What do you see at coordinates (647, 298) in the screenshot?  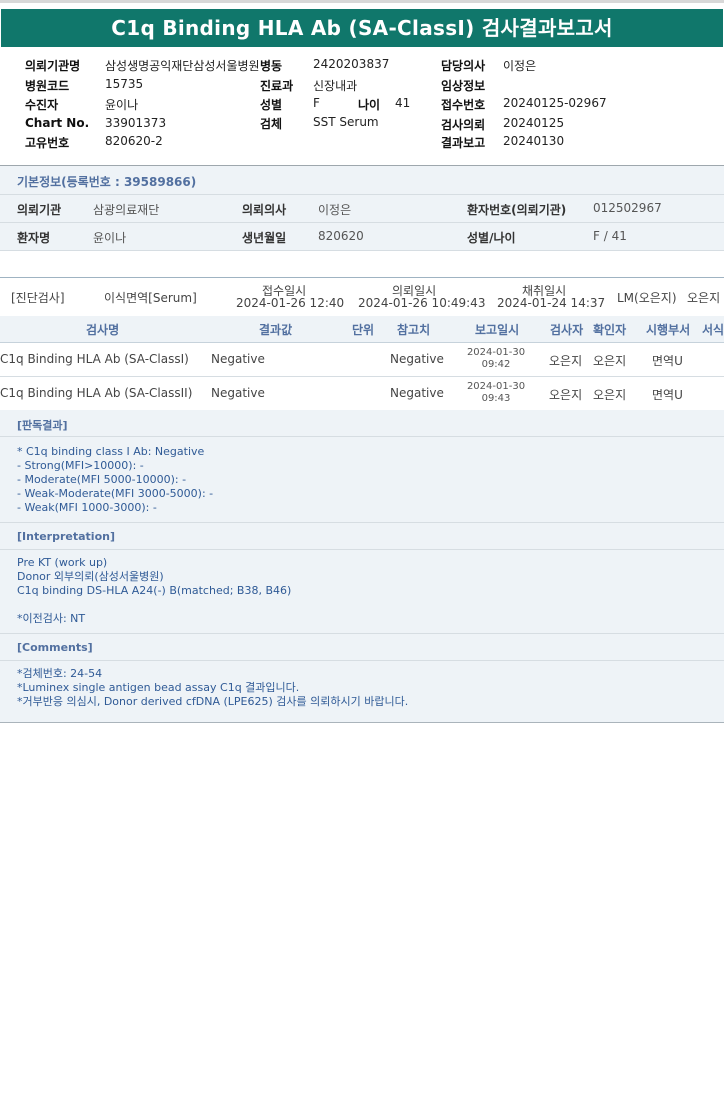 I see `lm-value: LM(오은지)` at bounding box center [647, 298].